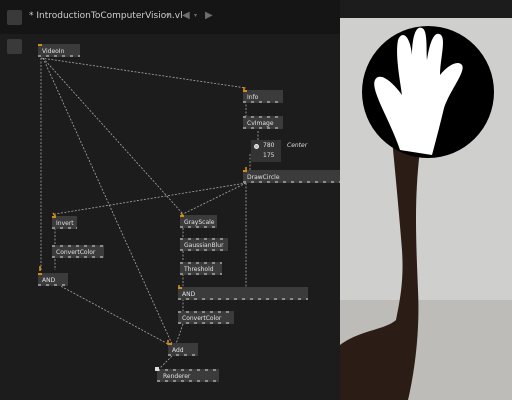 Image resolution: width=512 pixels, height=400 pixels. I want to click on node-info: Info, so click(263, 96).